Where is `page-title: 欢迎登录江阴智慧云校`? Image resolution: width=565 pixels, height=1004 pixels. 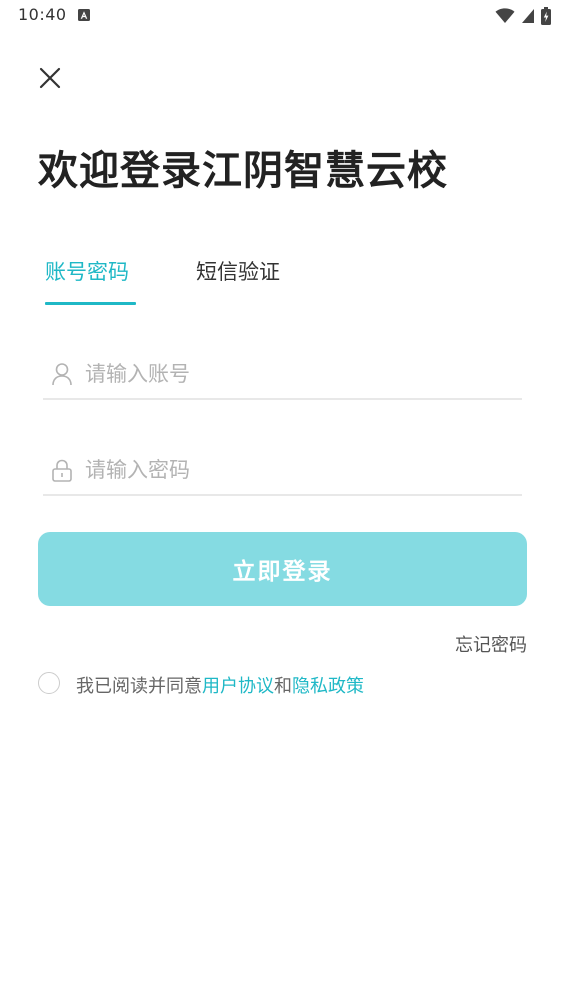
page-title: 欢迎登录江阴智慧云校 is located at coordinates (243, 171).